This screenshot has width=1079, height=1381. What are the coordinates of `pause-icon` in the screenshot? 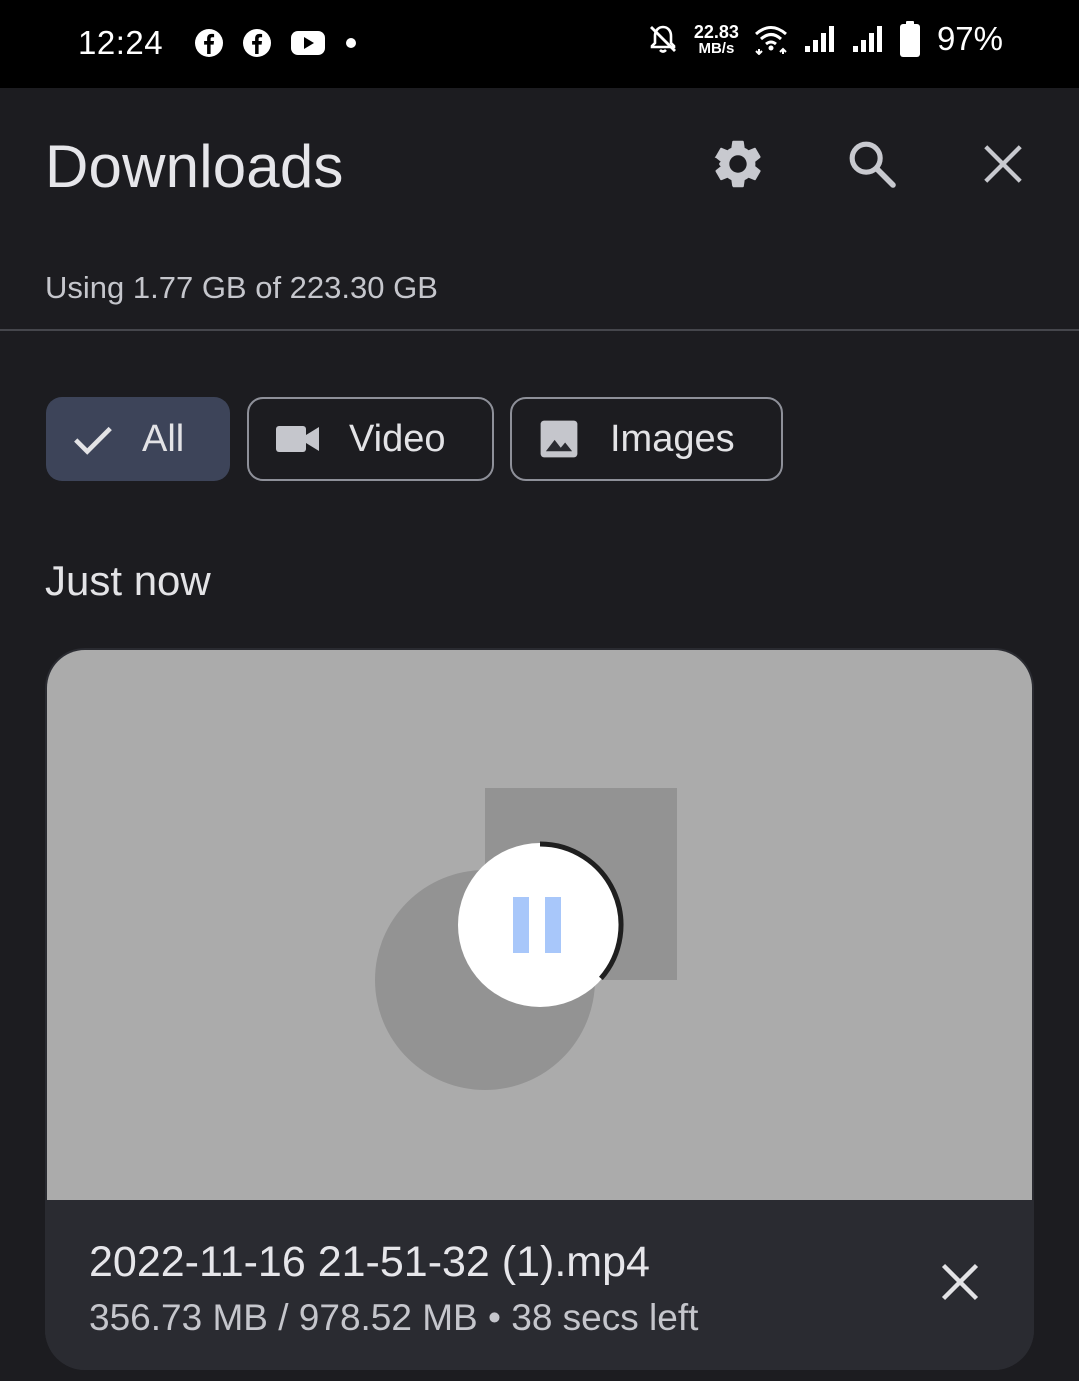 It's located at (537, 925).